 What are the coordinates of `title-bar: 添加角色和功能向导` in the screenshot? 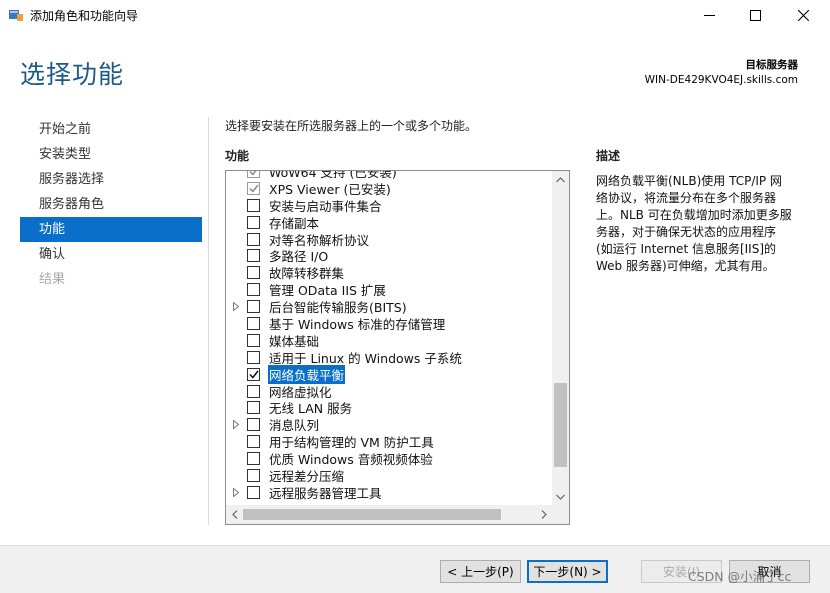 It's located at (415, 15).